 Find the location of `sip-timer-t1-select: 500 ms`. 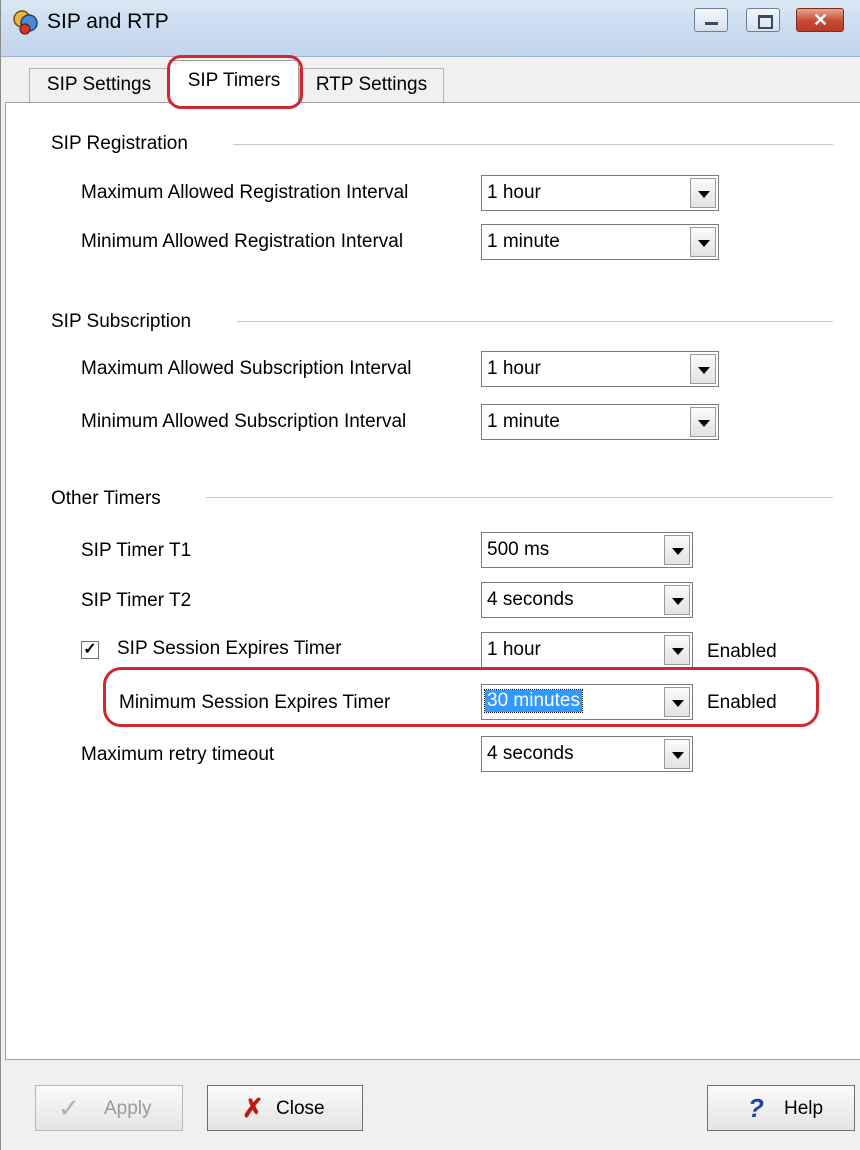

sip-timer-t1-select: 500 ms is located at coordinates (587, 550).